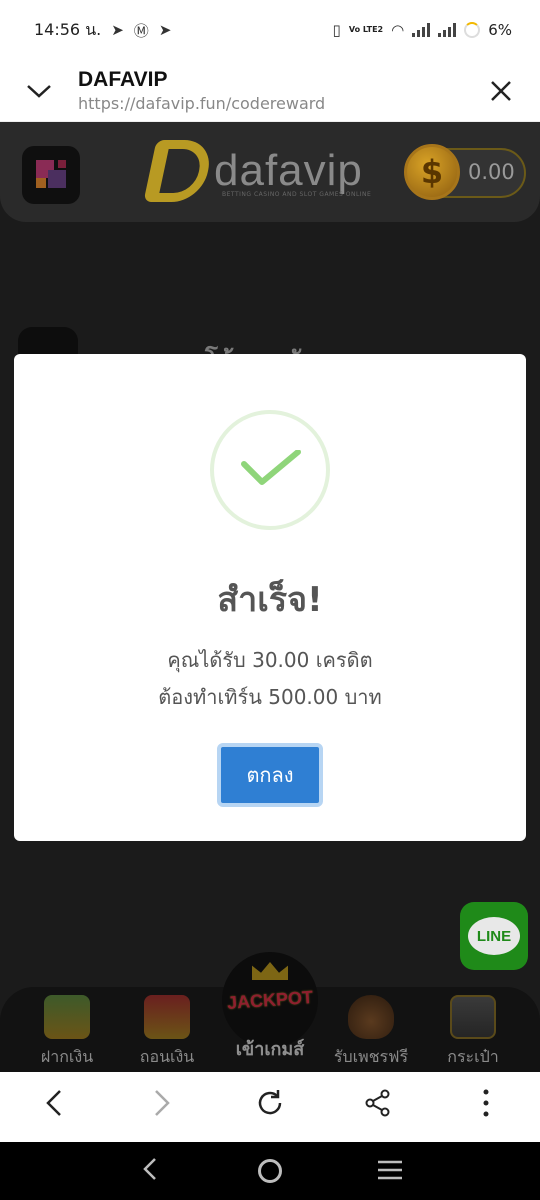 The width and height of the screenshot is (540, 1200). I want to click on nav-enter-game-label: เข้าเกมส์, so click(270, 1049).